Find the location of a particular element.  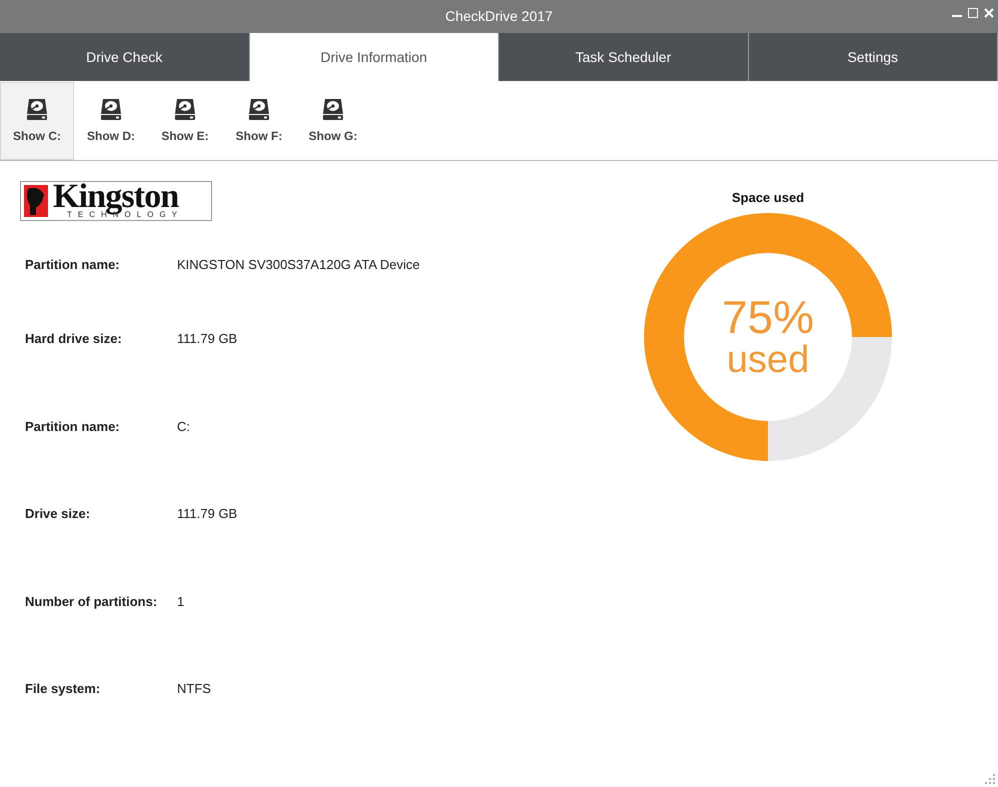

field-value: KINGSTON SV300S37A120G ATA Device is located at coordinates (298, 265).